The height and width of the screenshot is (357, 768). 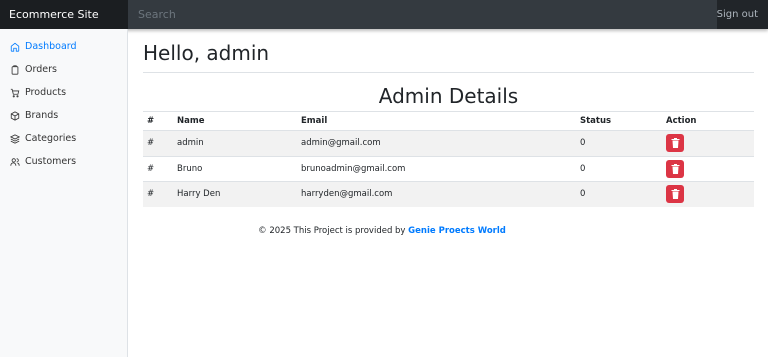 I want to click on cart-icon, so click(x=15, y=93).